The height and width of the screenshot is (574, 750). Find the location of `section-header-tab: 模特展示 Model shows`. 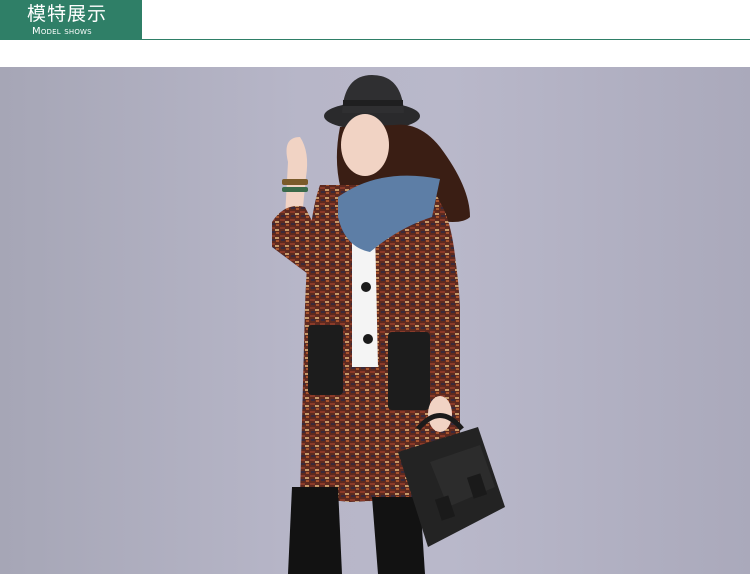

section-header-tab: 模特展示 Model shows is located at coordinates (71, 20).